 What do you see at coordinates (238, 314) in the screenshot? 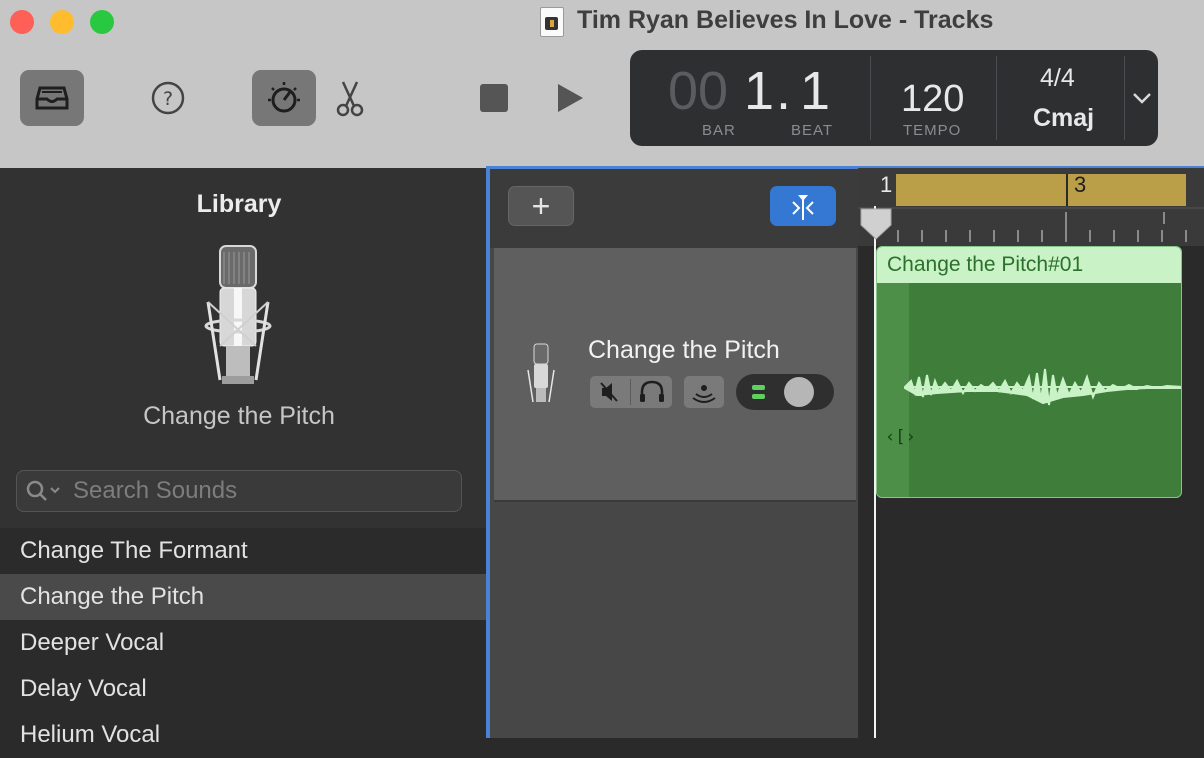
I see `microphone-icon` at bounding box center [238, 314].